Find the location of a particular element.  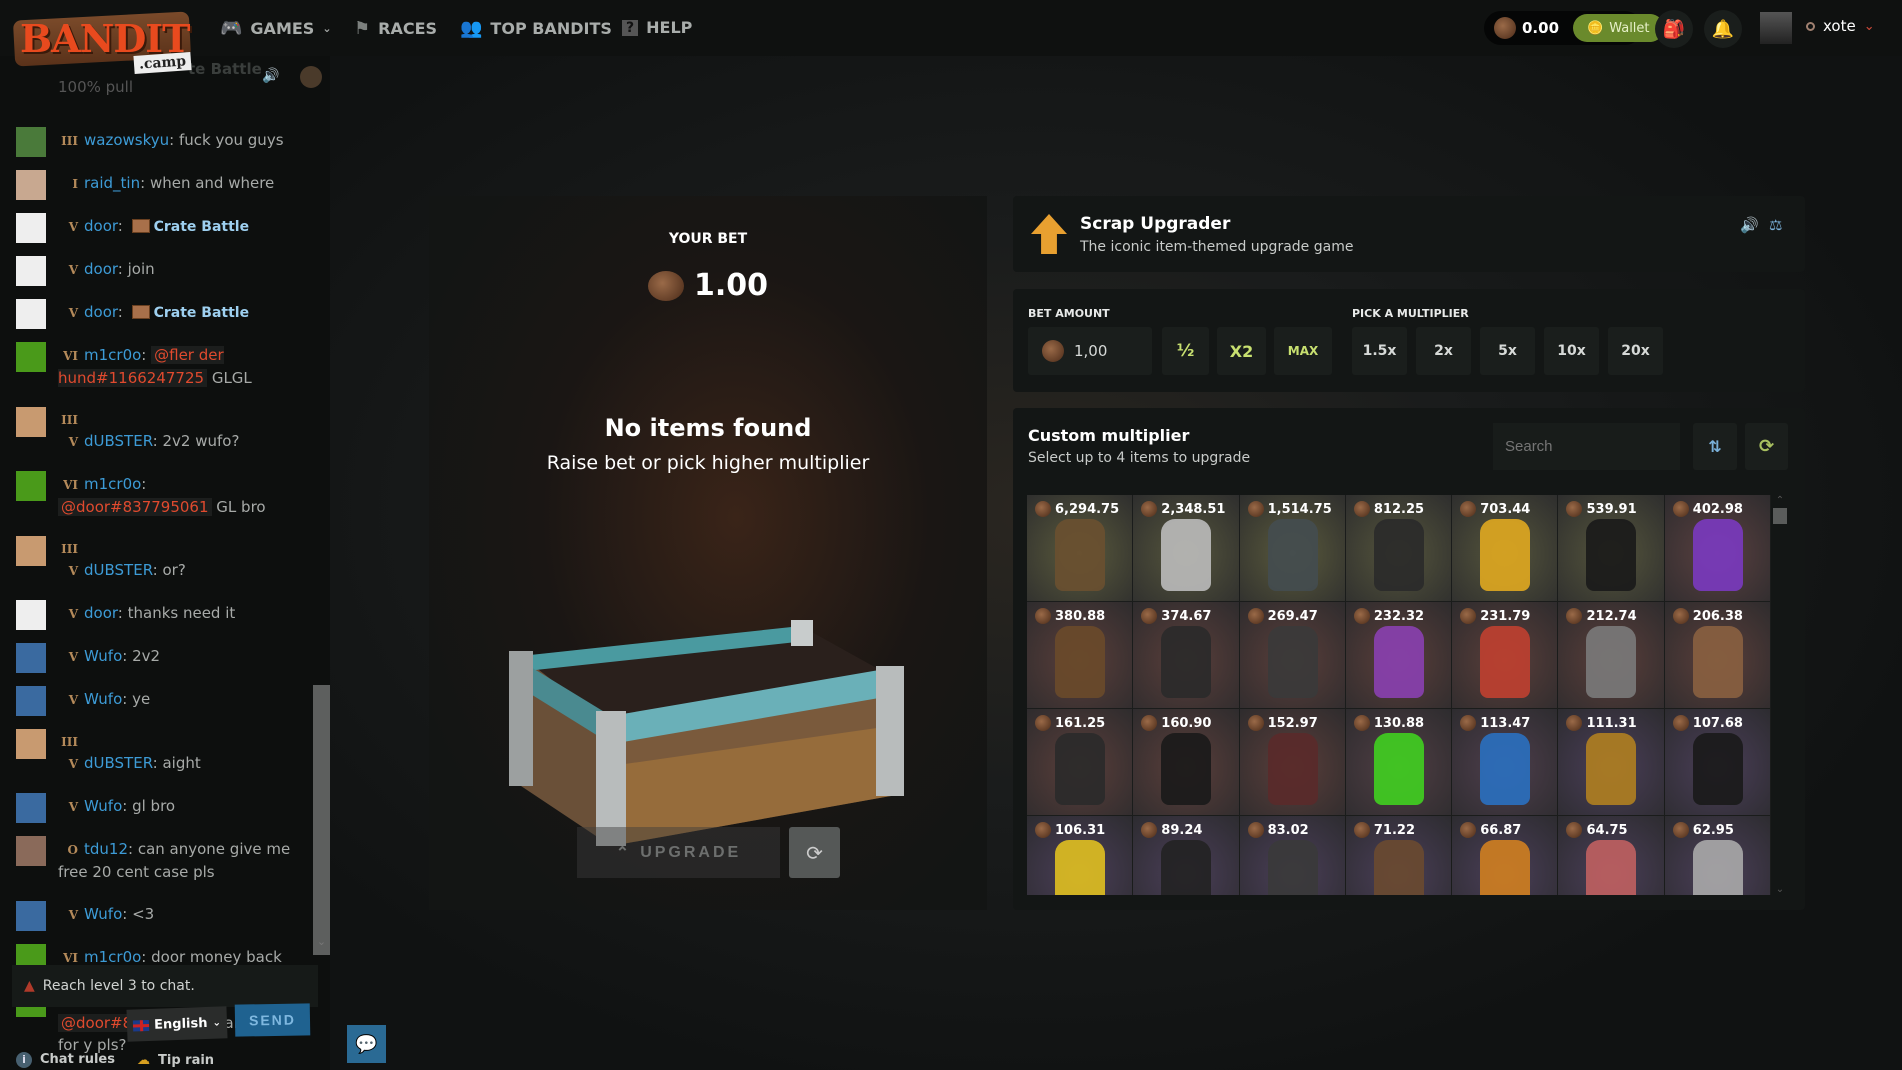

item-tile: 89.24 is located at coordinates (1186, 855).